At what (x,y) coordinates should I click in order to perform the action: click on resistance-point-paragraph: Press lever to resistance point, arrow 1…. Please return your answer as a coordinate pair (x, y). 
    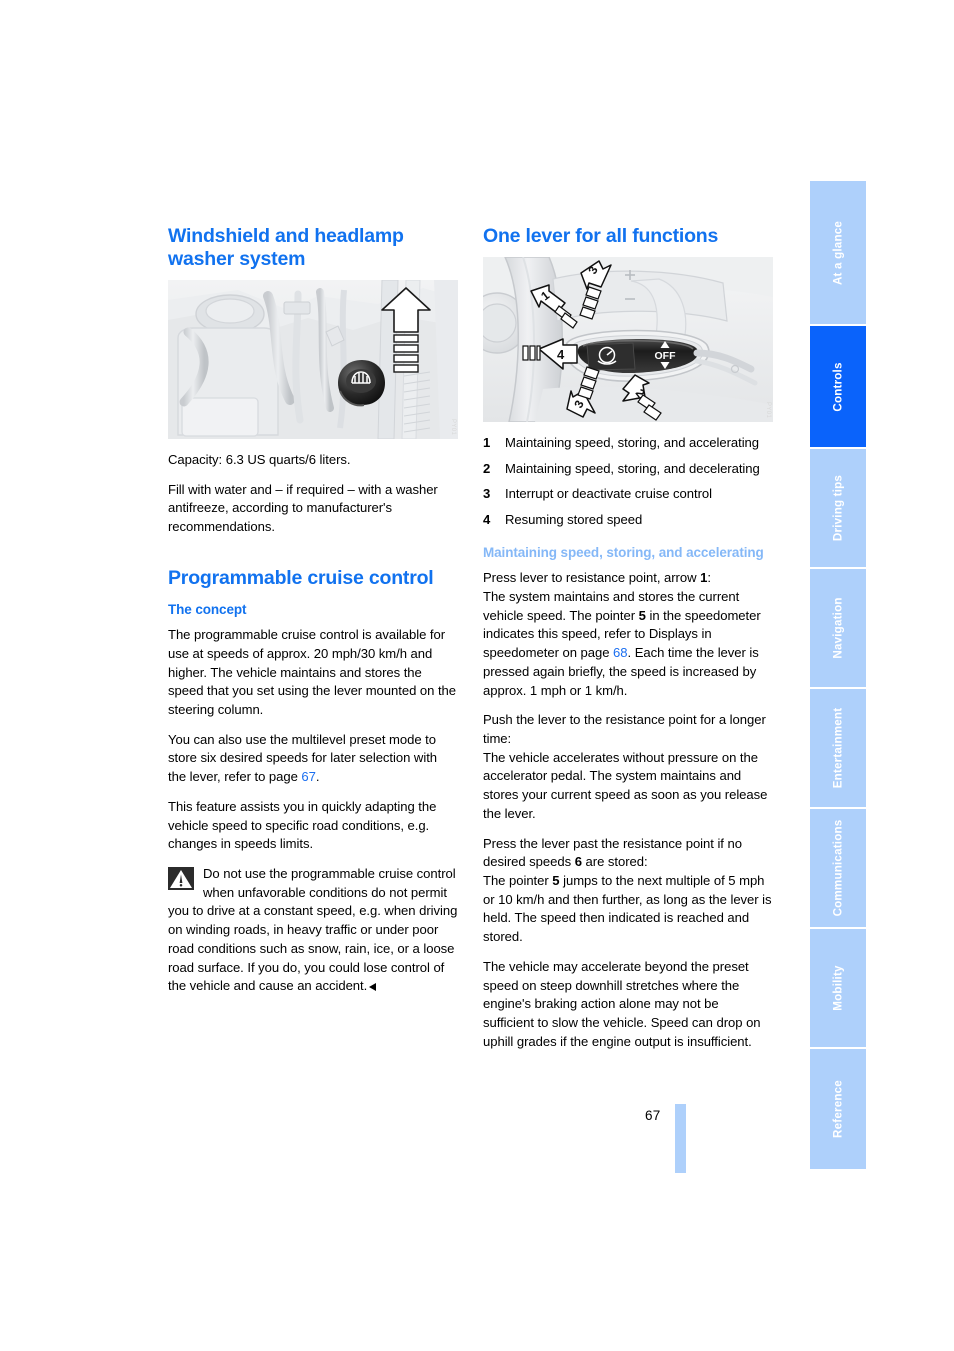
    Looking at the image, I should click on (628, 634).